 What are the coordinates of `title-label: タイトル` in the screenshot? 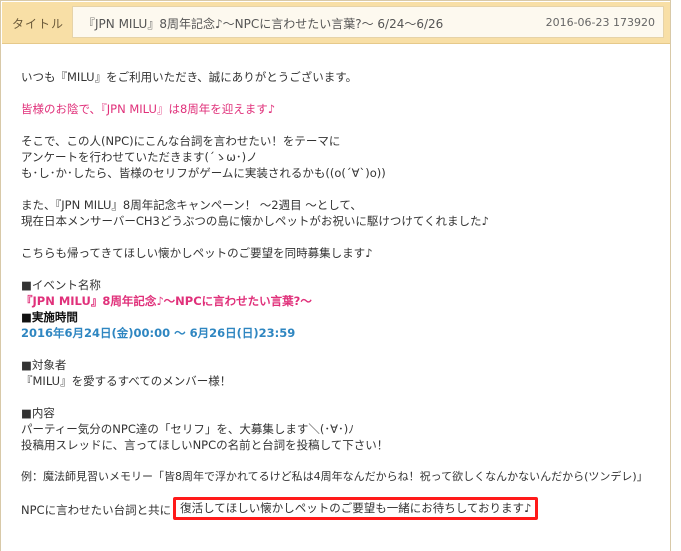 It's located at (38, 24).